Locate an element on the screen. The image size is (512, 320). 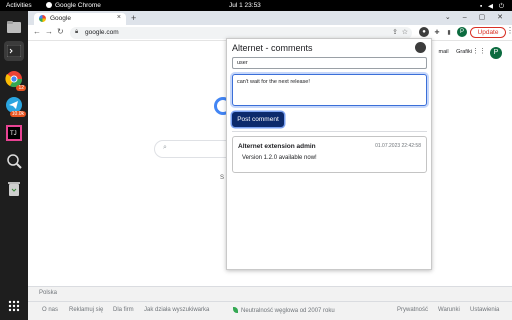
google-search-box: ⌕ is located at coordinates (194, 149).